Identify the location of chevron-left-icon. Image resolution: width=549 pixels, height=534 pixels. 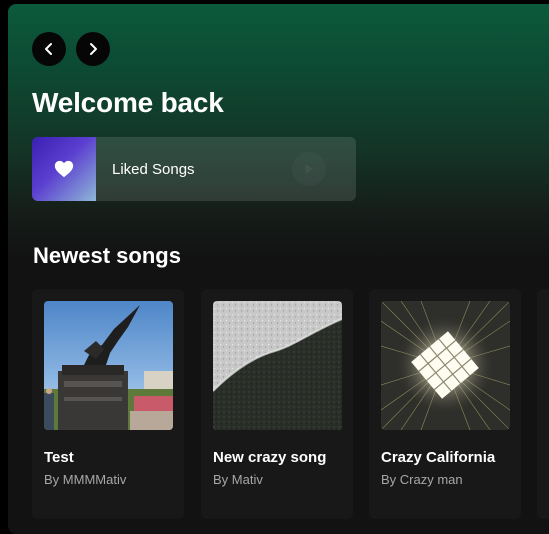
(48, 49).